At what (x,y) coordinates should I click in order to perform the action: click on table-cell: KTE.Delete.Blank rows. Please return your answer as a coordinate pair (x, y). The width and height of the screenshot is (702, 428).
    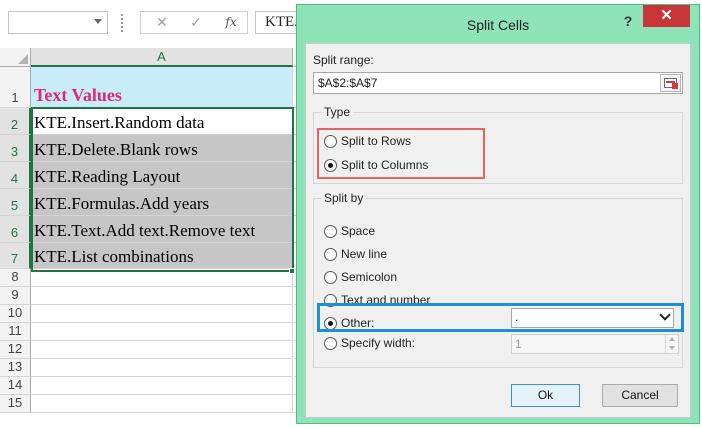
    Looking at the image, I should click on (162, 148).